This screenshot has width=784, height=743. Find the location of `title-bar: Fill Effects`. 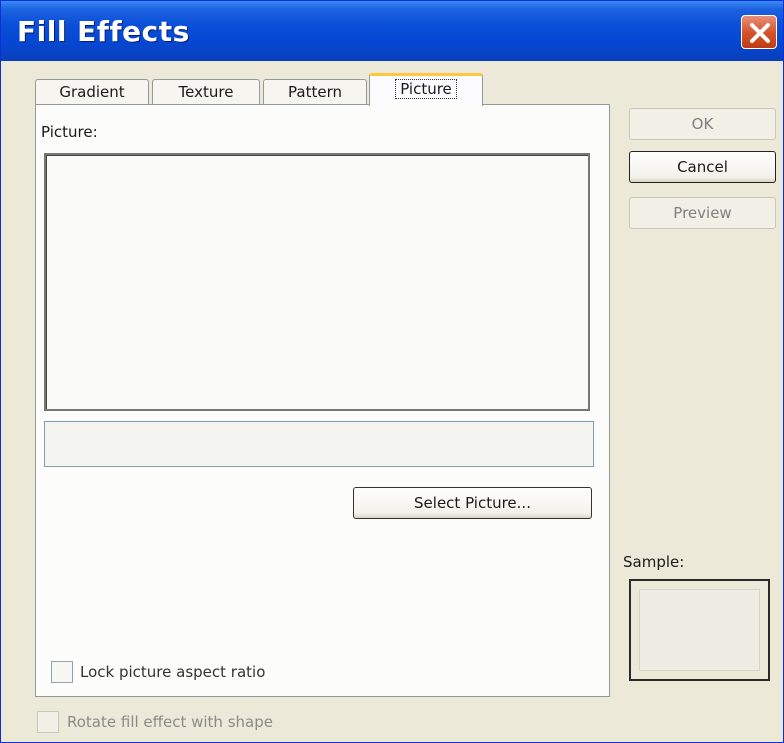

title-bar: Fill Effects is located at coordinates (392, 31).